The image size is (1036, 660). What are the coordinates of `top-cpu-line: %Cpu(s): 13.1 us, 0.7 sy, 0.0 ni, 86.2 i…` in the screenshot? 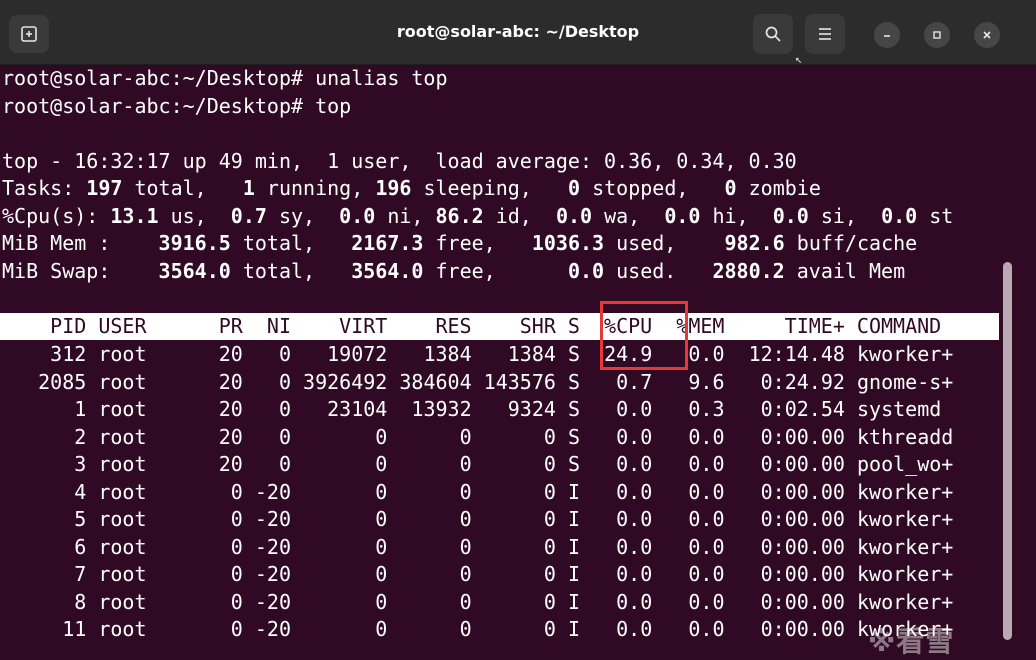 It's located at (478, 216).